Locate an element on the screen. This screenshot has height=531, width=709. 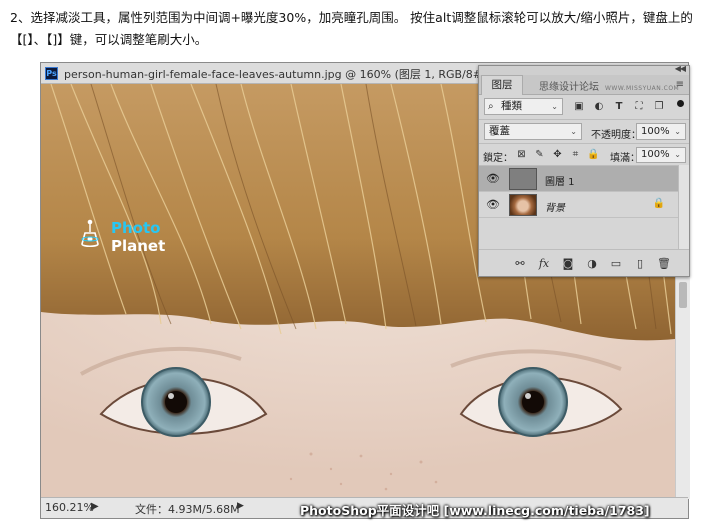
opacity-value: 100% is located at coordinates (655, 131).